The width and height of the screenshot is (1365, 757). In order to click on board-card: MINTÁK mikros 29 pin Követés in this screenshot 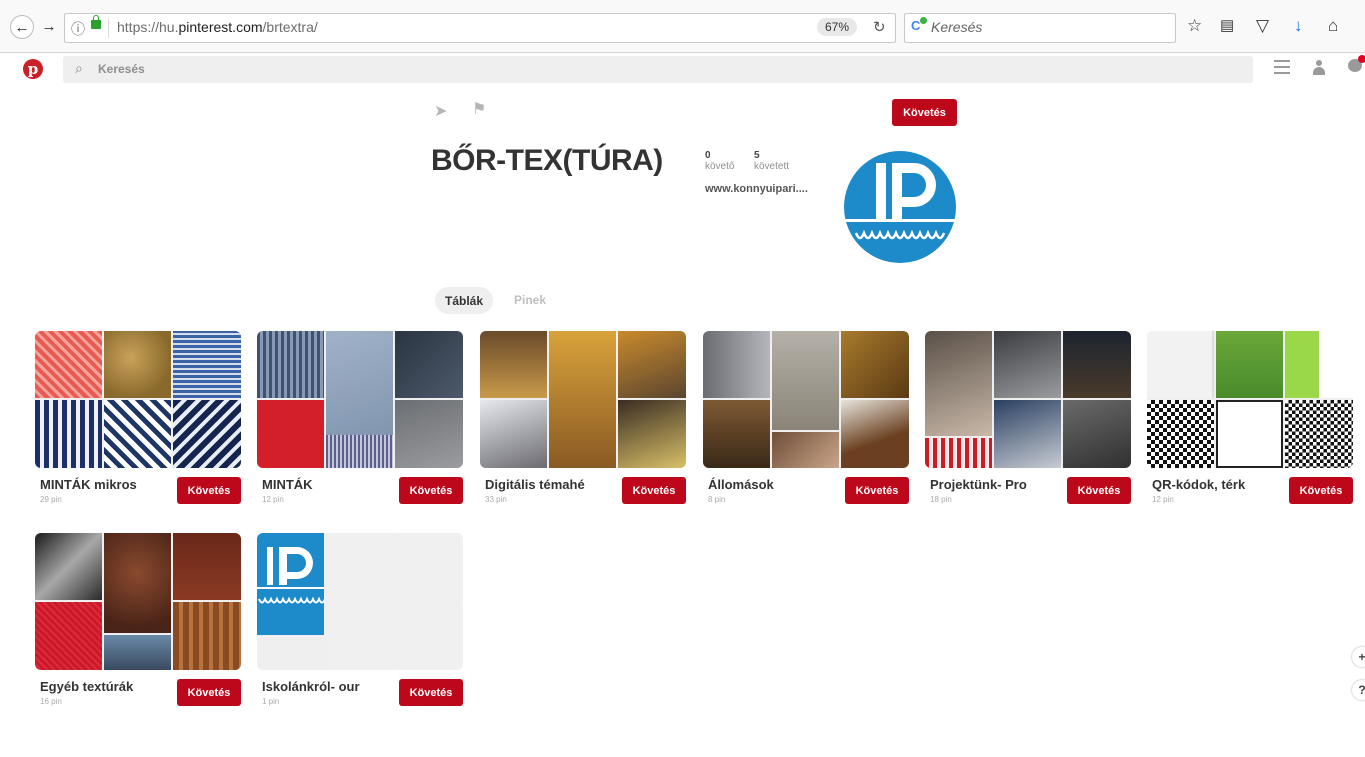, I will do `click(138, 421)`.